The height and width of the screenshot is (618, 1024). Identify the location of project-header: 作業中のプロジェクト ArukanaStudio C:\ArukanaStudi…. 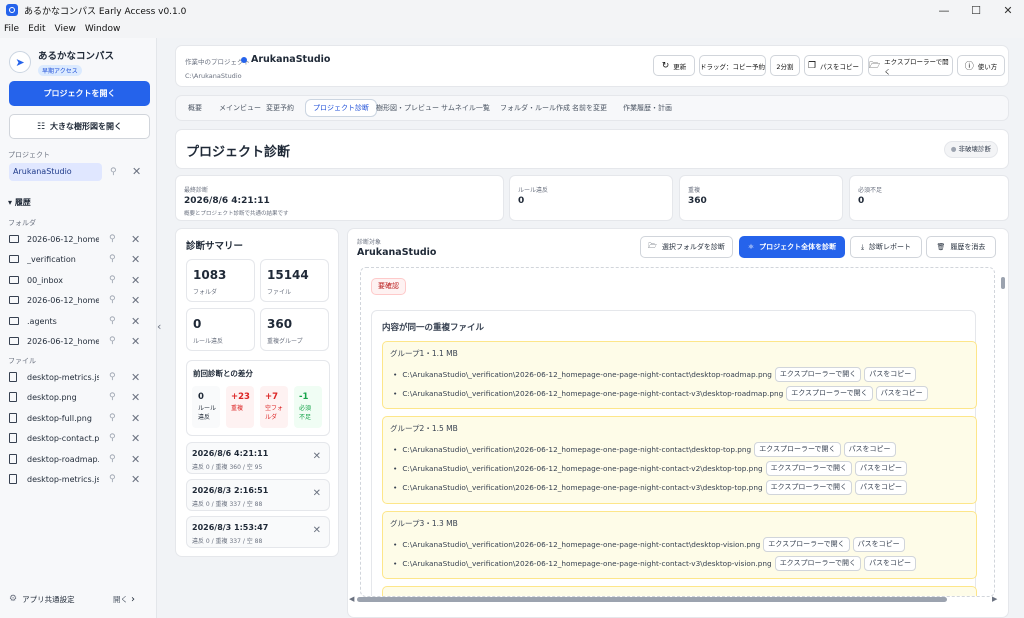
(592, 66).